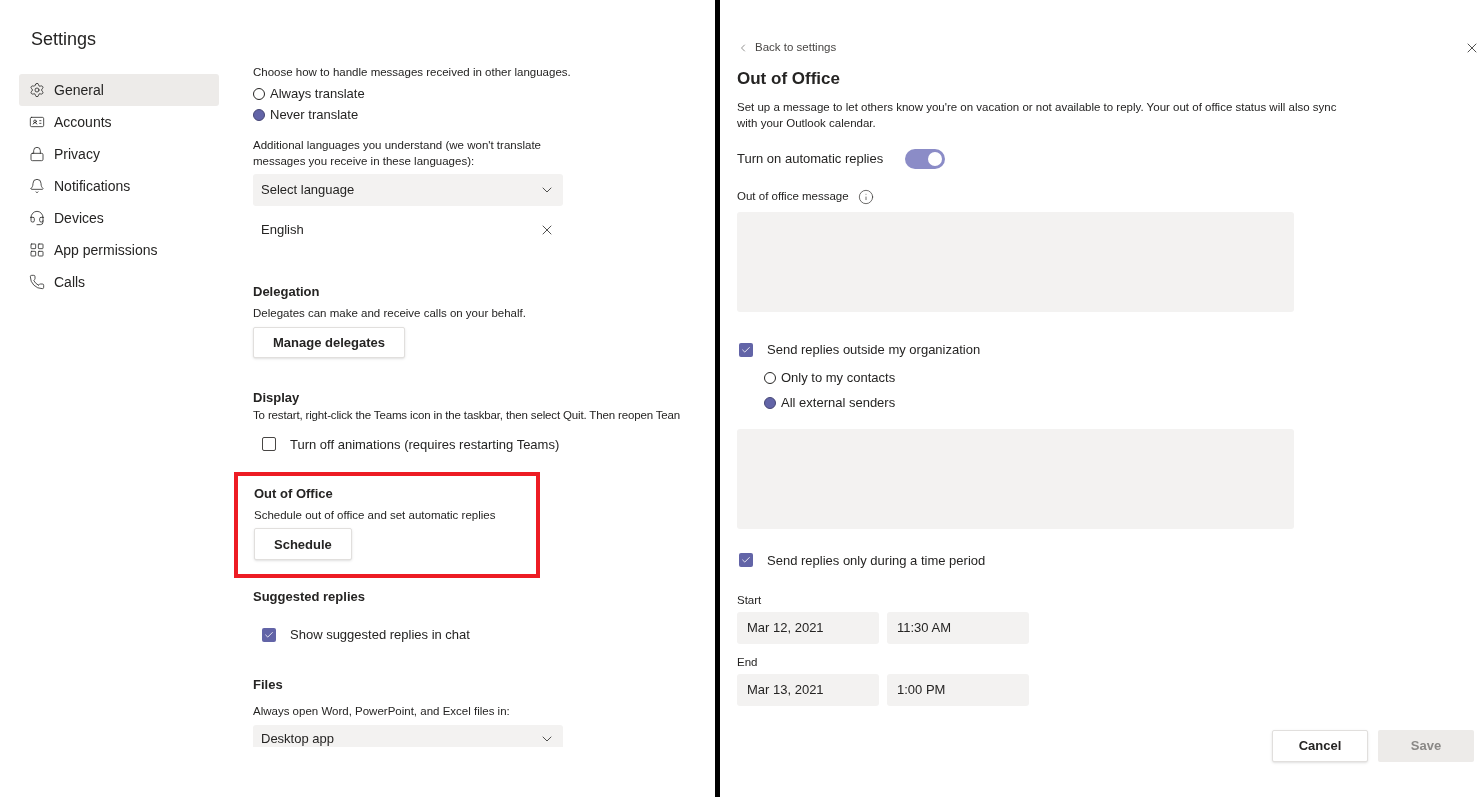  Describe the element at coordinates (789, 78) in the screenshot. I see `panel-title: Out of Office` at that location.